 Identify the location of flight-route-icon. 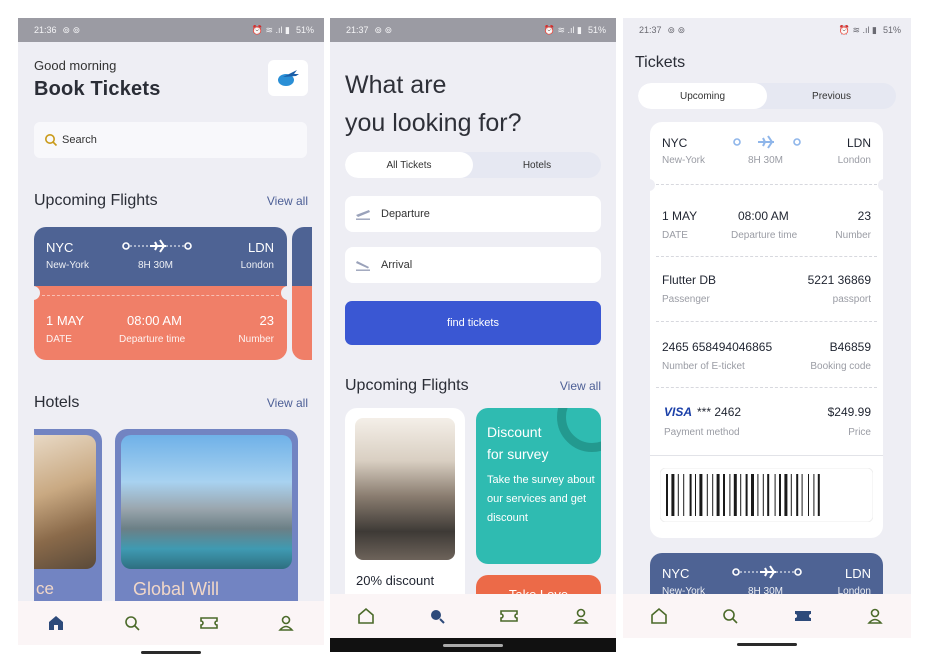
(767, 572).